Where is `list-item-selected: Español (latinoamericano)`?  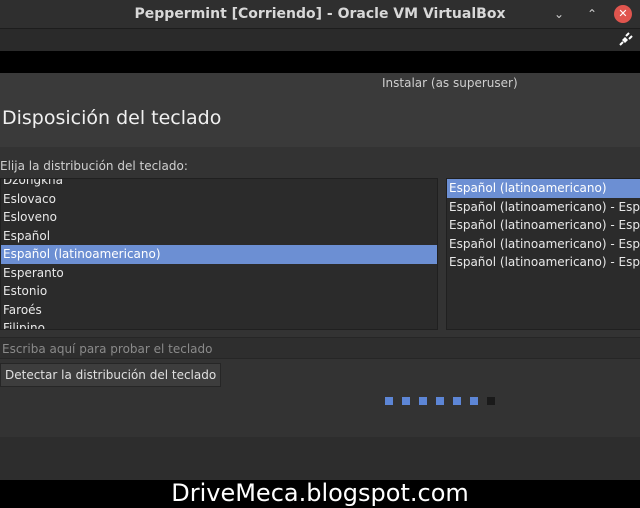 list-item-selected: Español (latinoamericano) is located at coordinates (219, 254).